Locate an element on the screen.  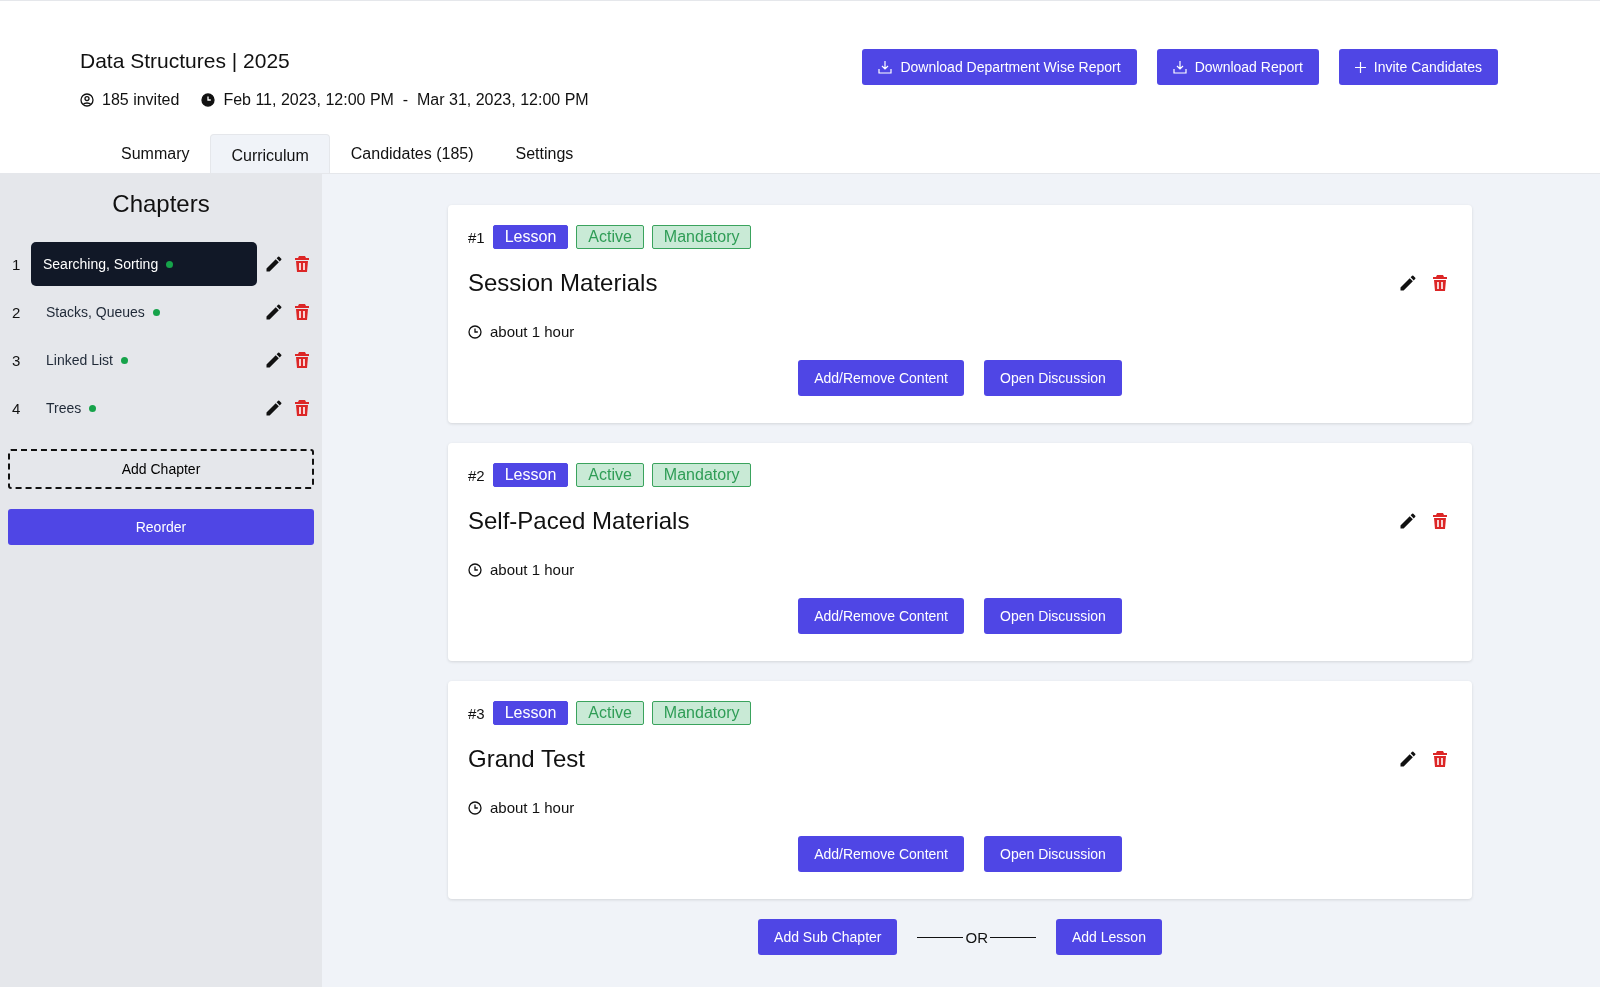
invited-count: 185 invited is located at coordinates (141, 100).